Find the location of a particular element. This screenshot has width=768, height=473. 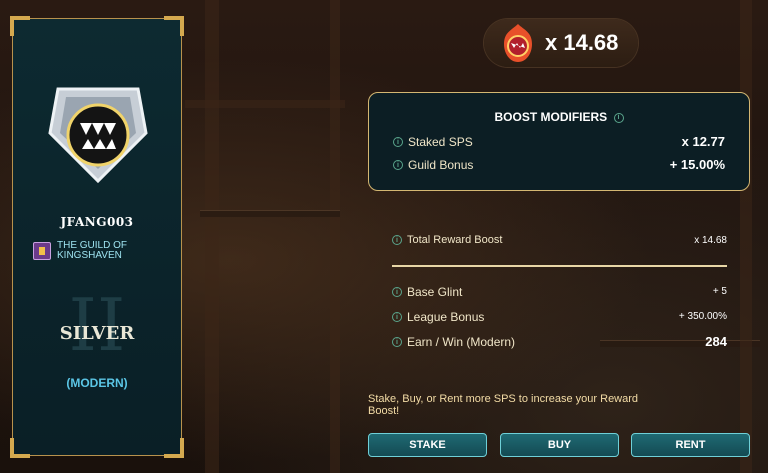

glint-icon is located at coordinates (518, 43).